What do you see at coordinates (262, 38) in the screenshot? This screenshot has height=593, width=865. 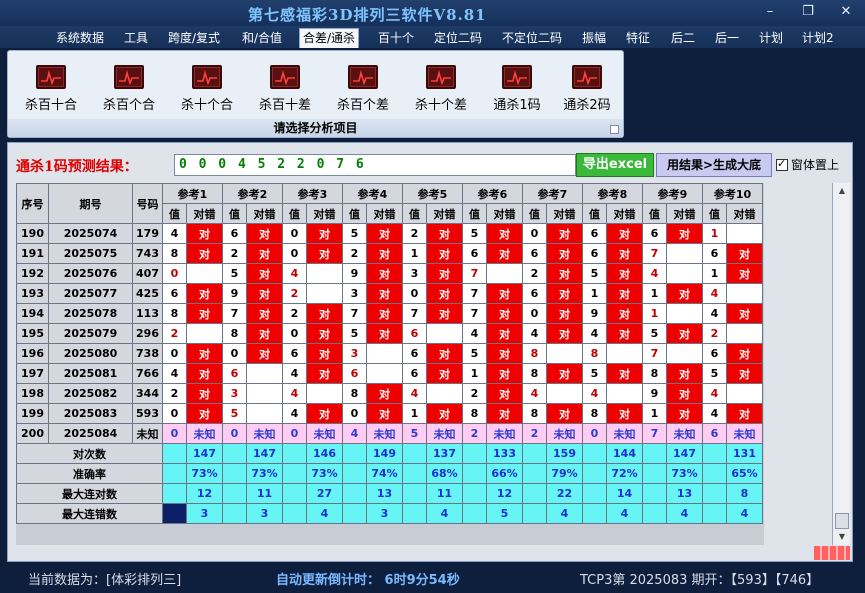 I see `menu-item-sum: 和/合值` at bounding box center [262, 38].